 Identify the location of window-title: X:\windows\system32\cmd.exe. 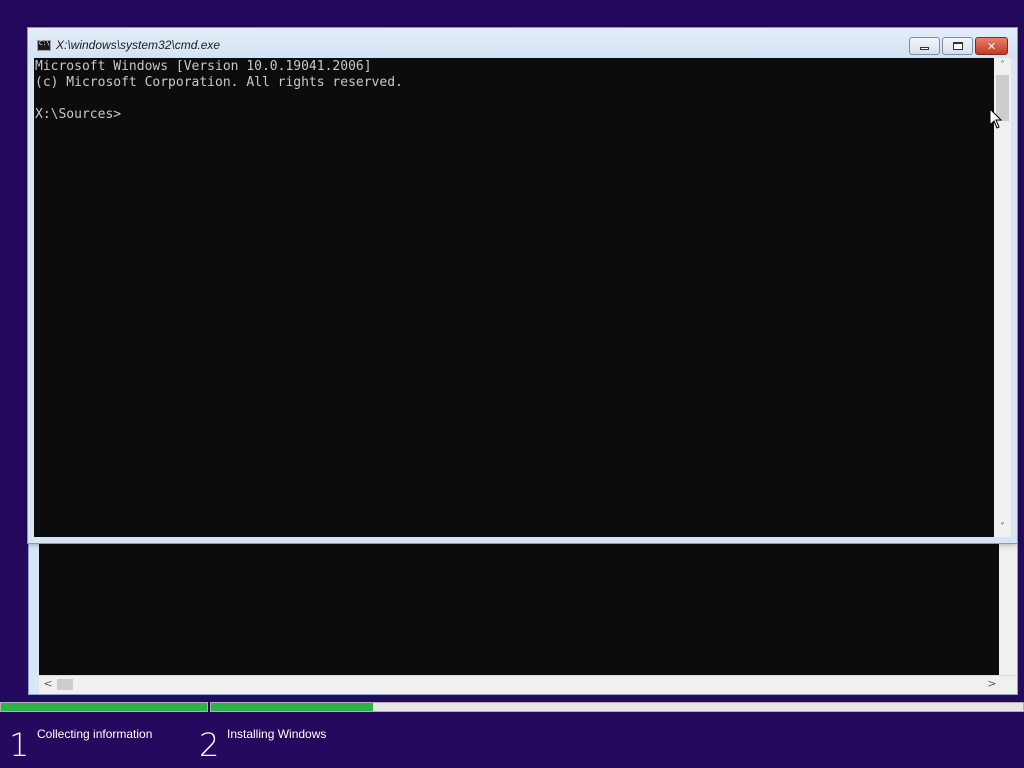
(138, 45).